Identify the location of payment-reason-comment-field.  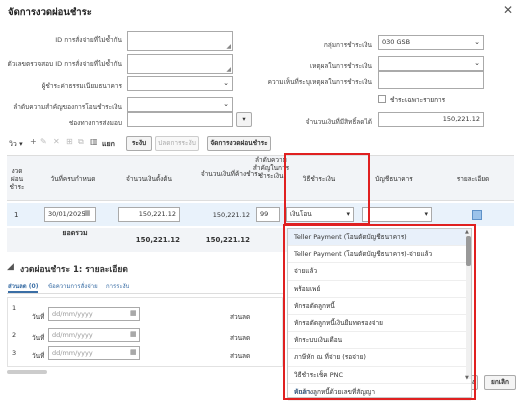
(431, 80).